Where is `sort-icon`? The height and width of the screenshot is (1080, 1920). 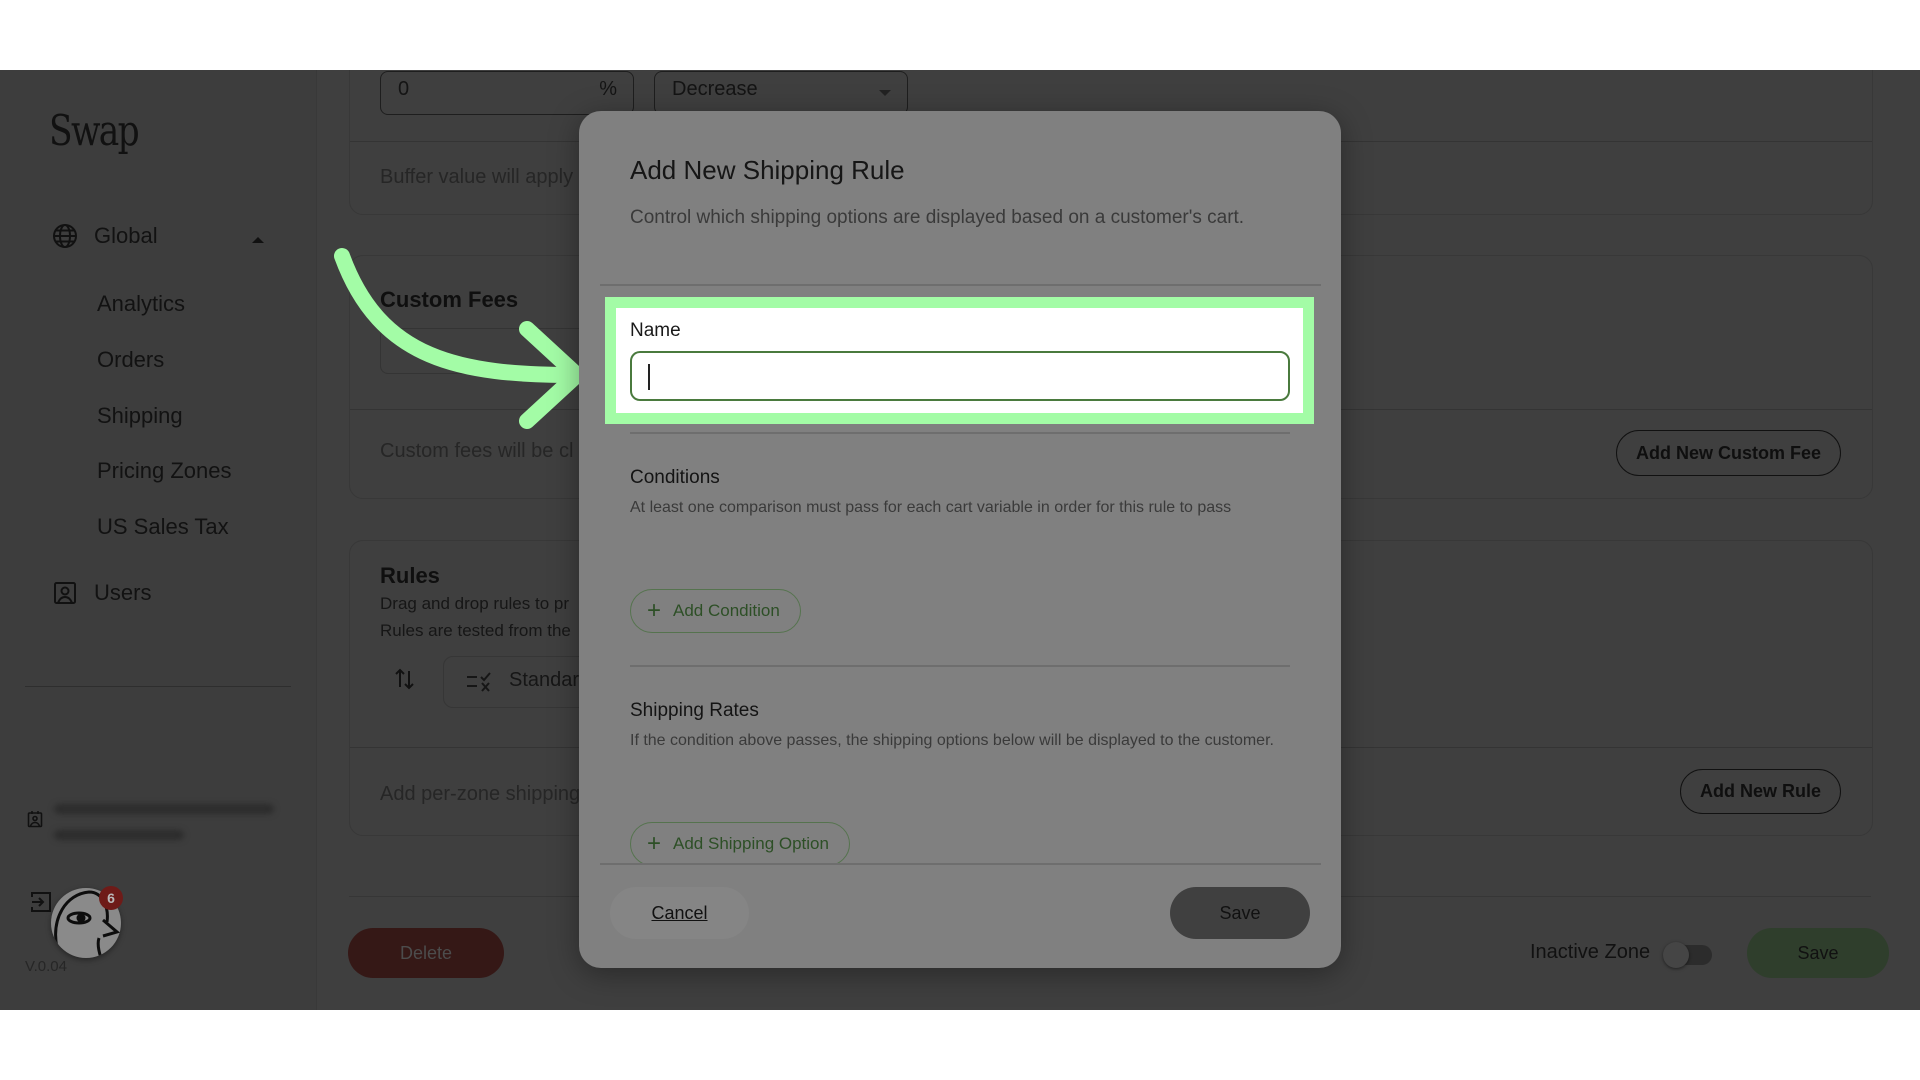 sort-icon is located at coordinates (405, 681).